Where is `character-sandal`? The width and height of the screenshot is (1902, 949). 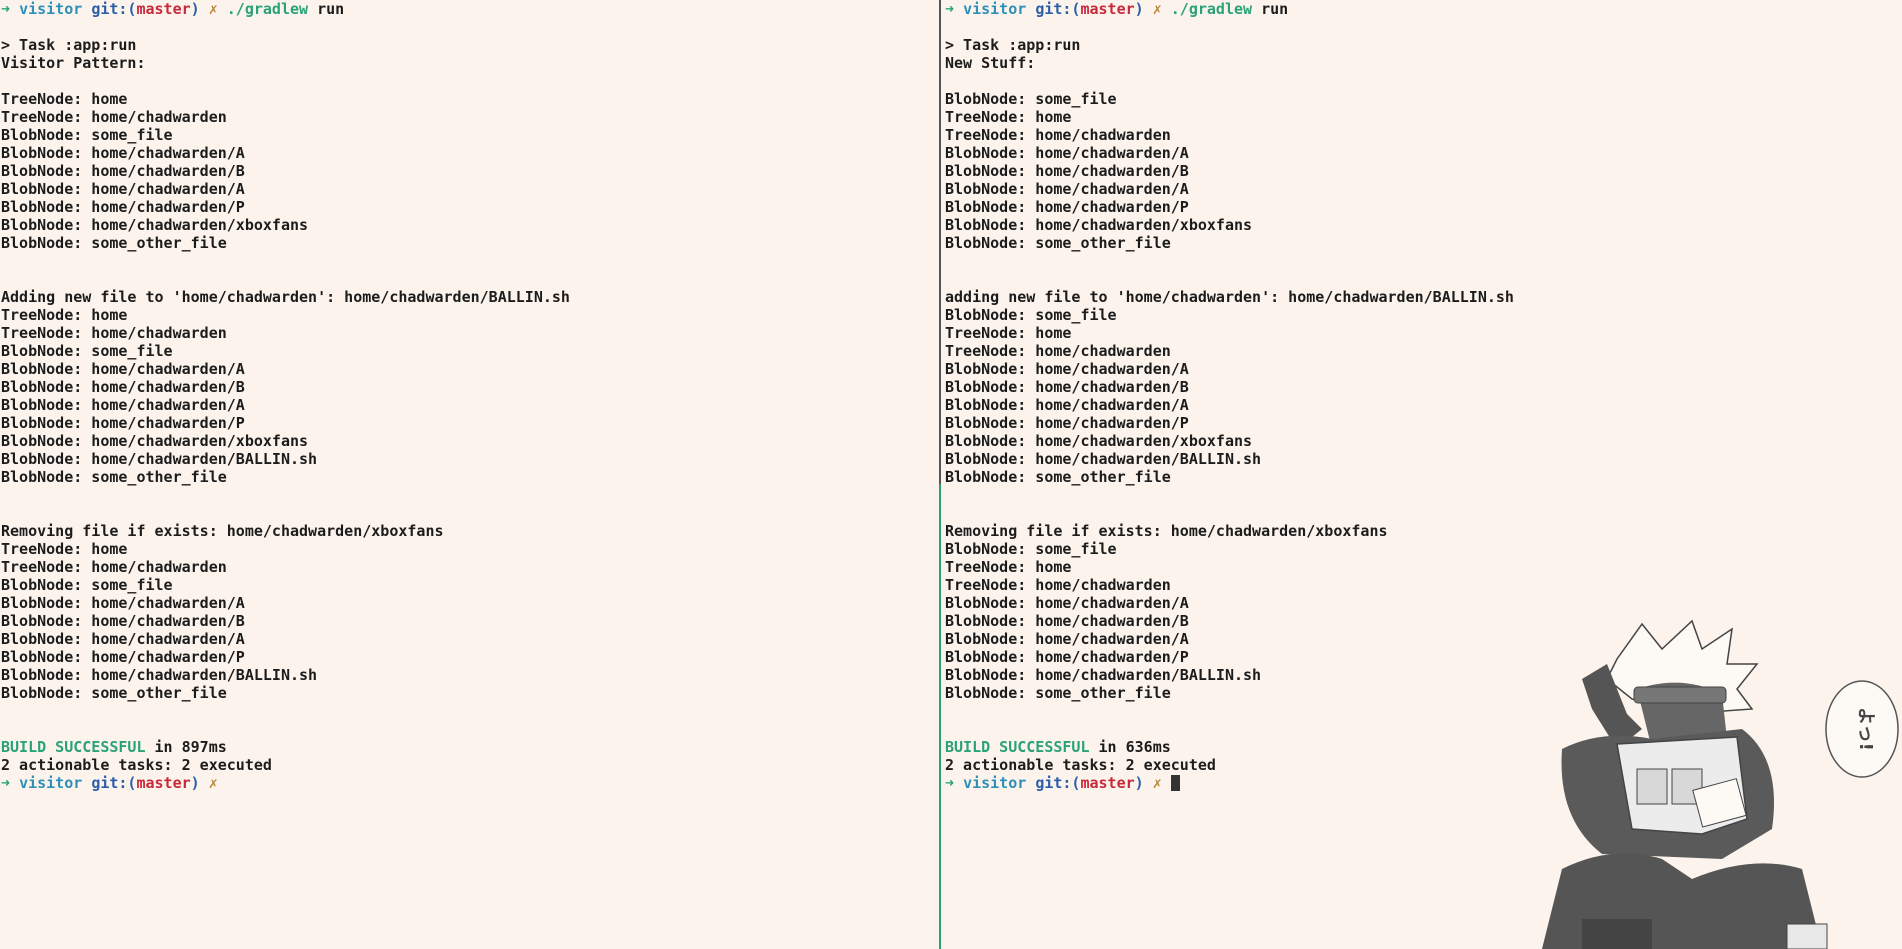 character-sandal is located at coordinates (1807, 936).